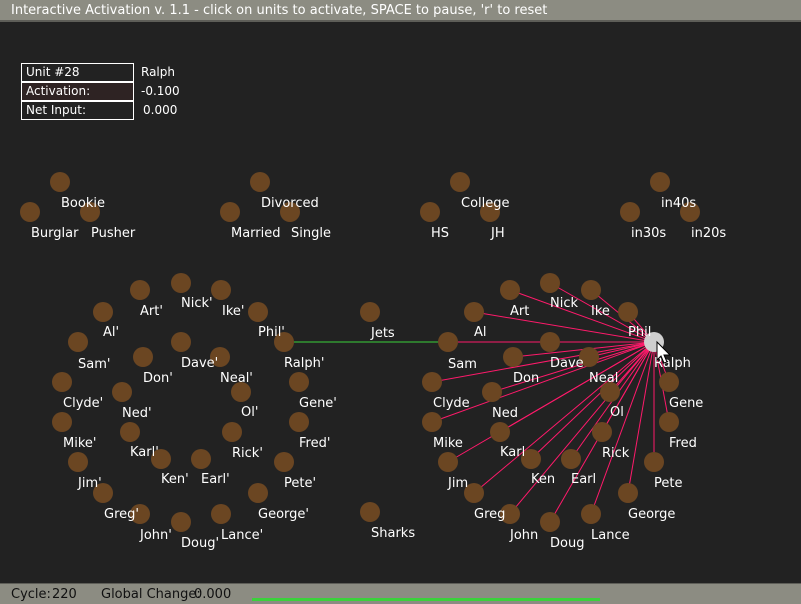 This screenshot has height=604, width=801. I want to click on cycle-label: Cycle:, so click(31, 594).